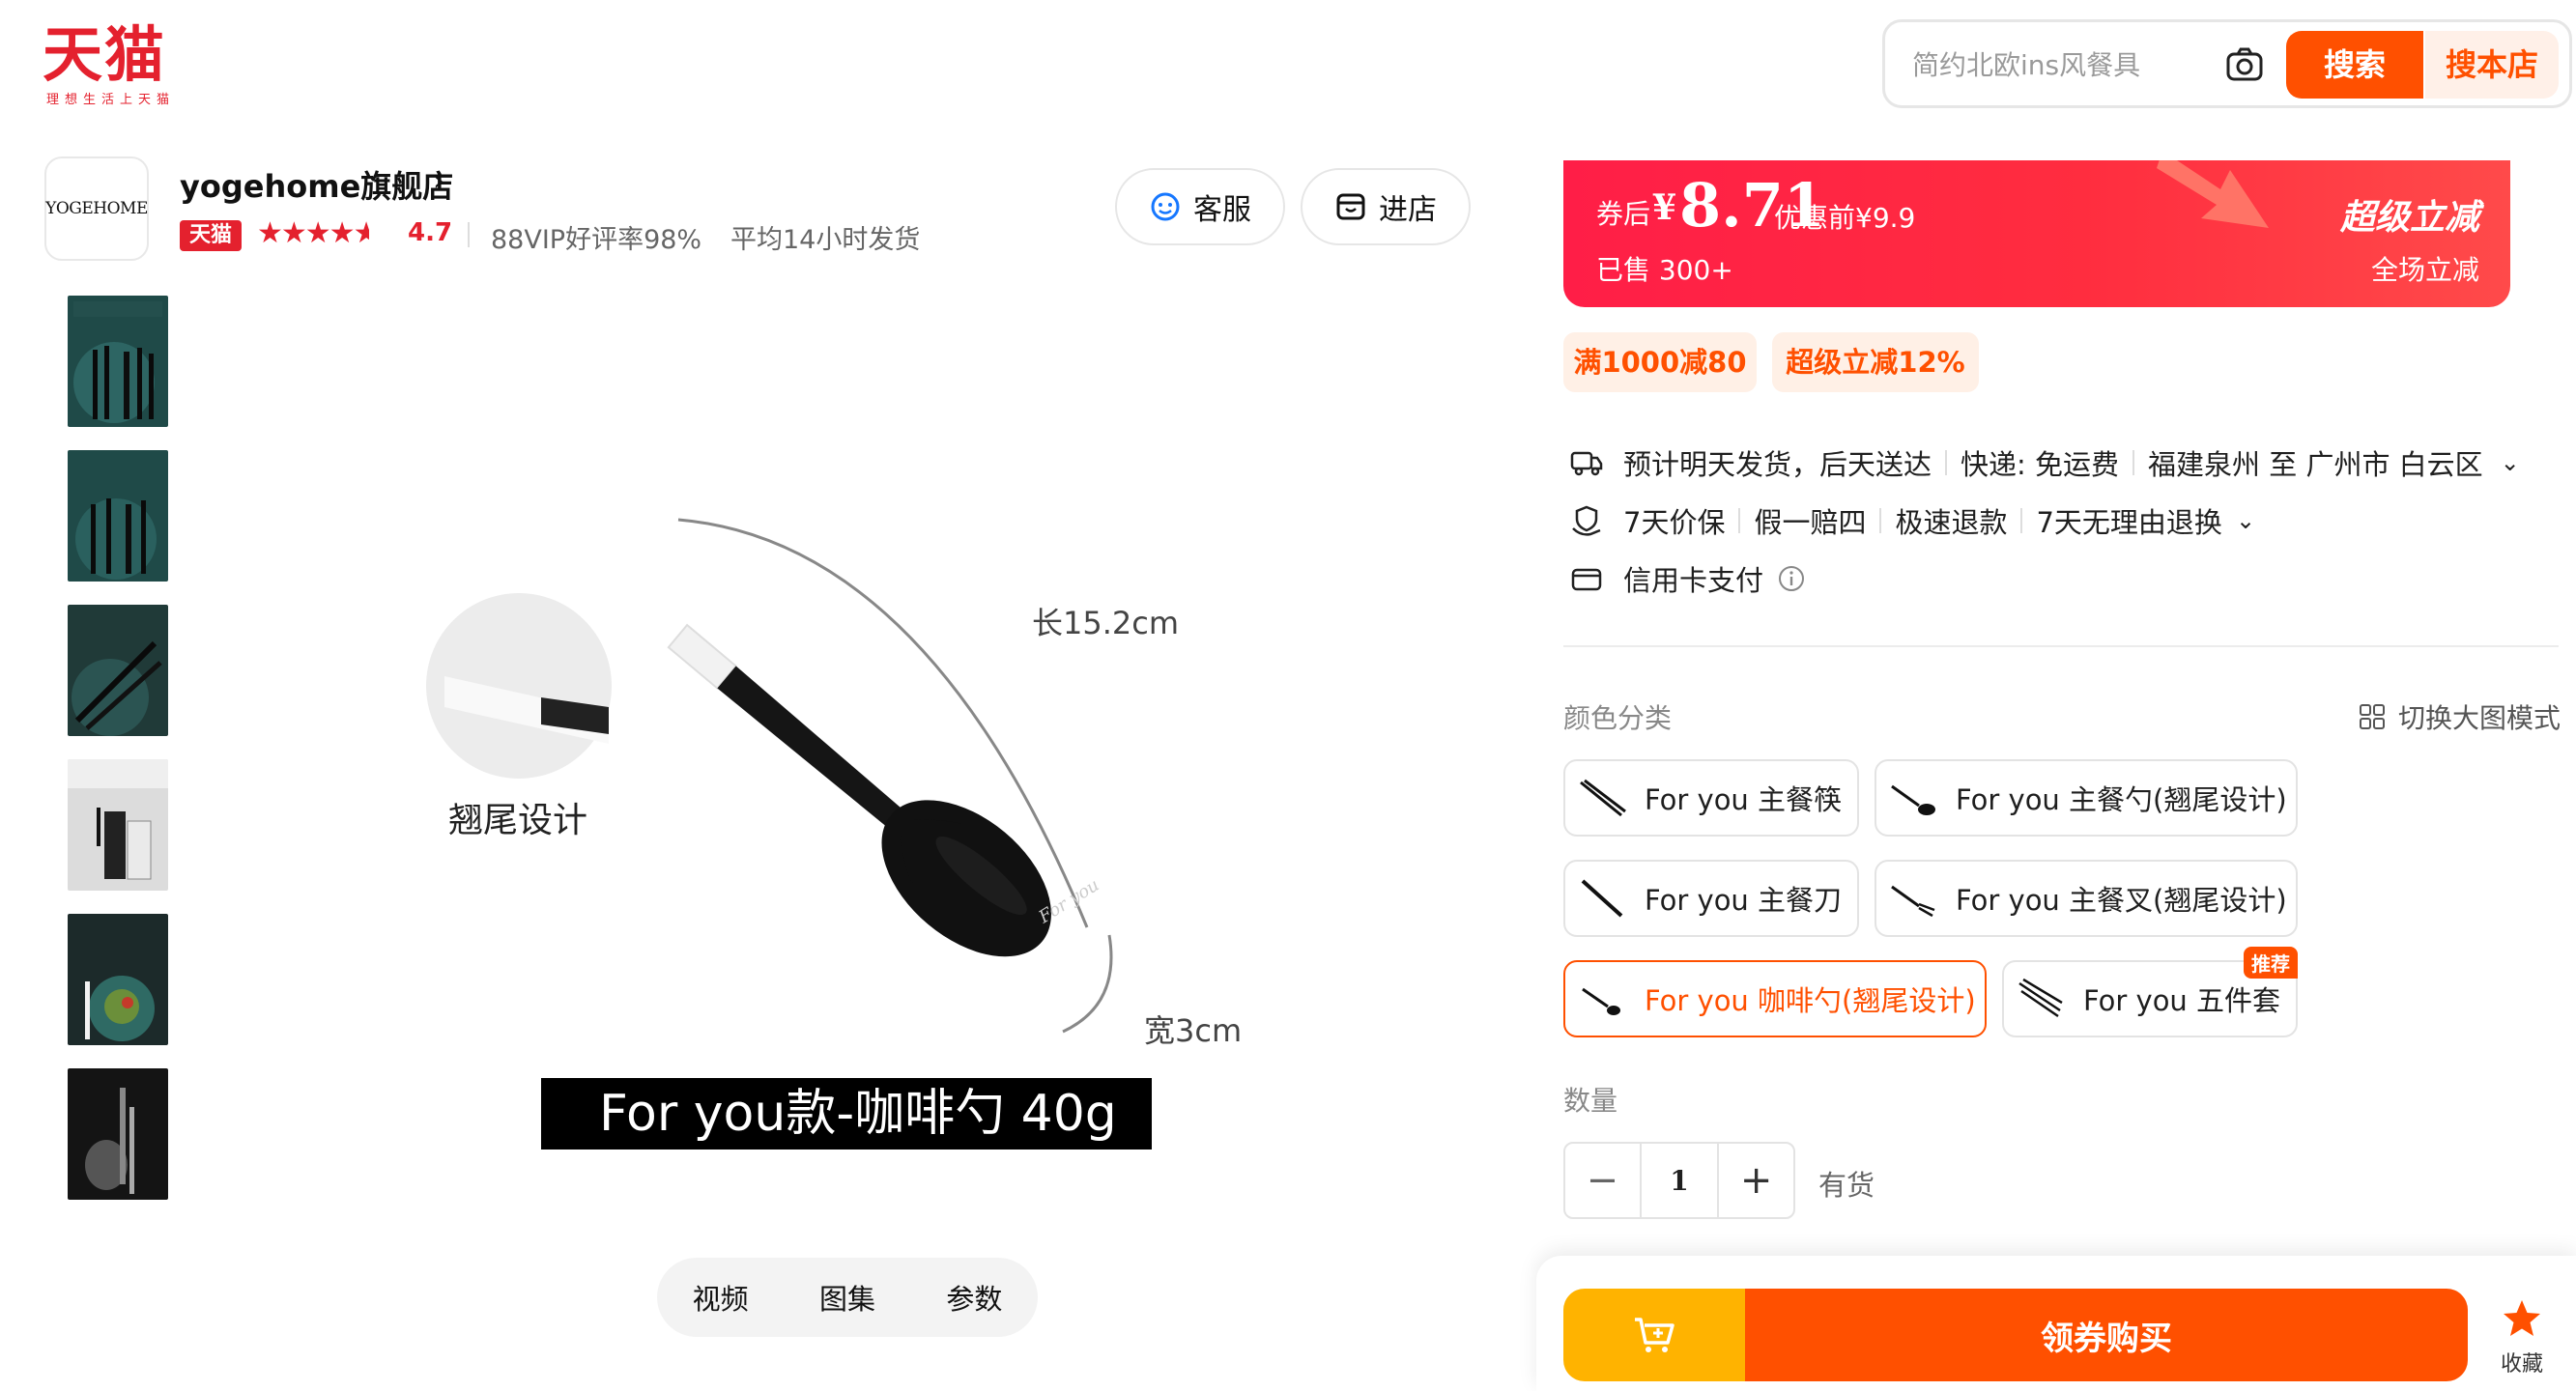  What do you see at coordinates (974, 1297) in the screenshot?
I see `tab-params: 参数` at bounding box center [974, 1297].